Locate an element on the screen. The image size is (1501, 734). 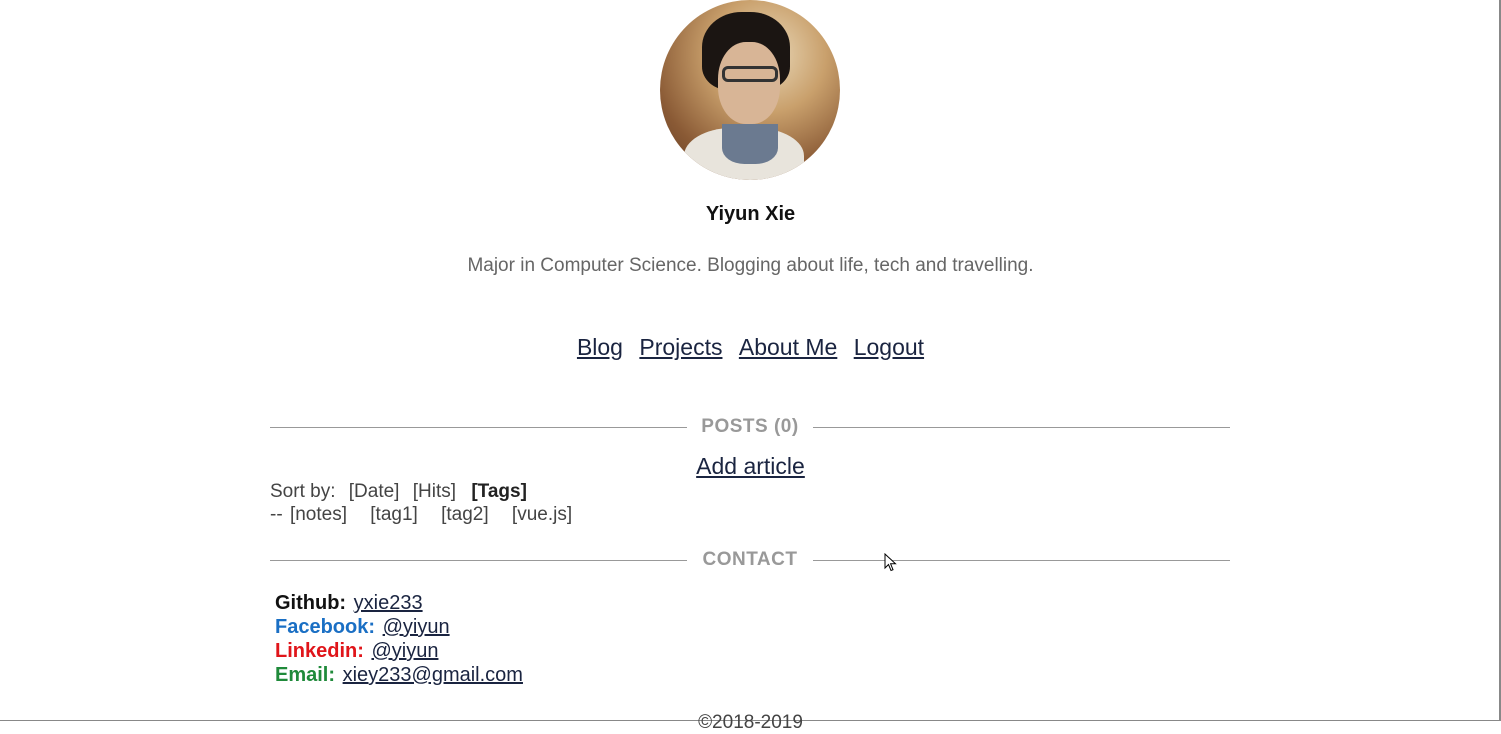
tag-list: -- [notes] [tag1] [tag2] [vue.js] is located at coordinates (421, 515).